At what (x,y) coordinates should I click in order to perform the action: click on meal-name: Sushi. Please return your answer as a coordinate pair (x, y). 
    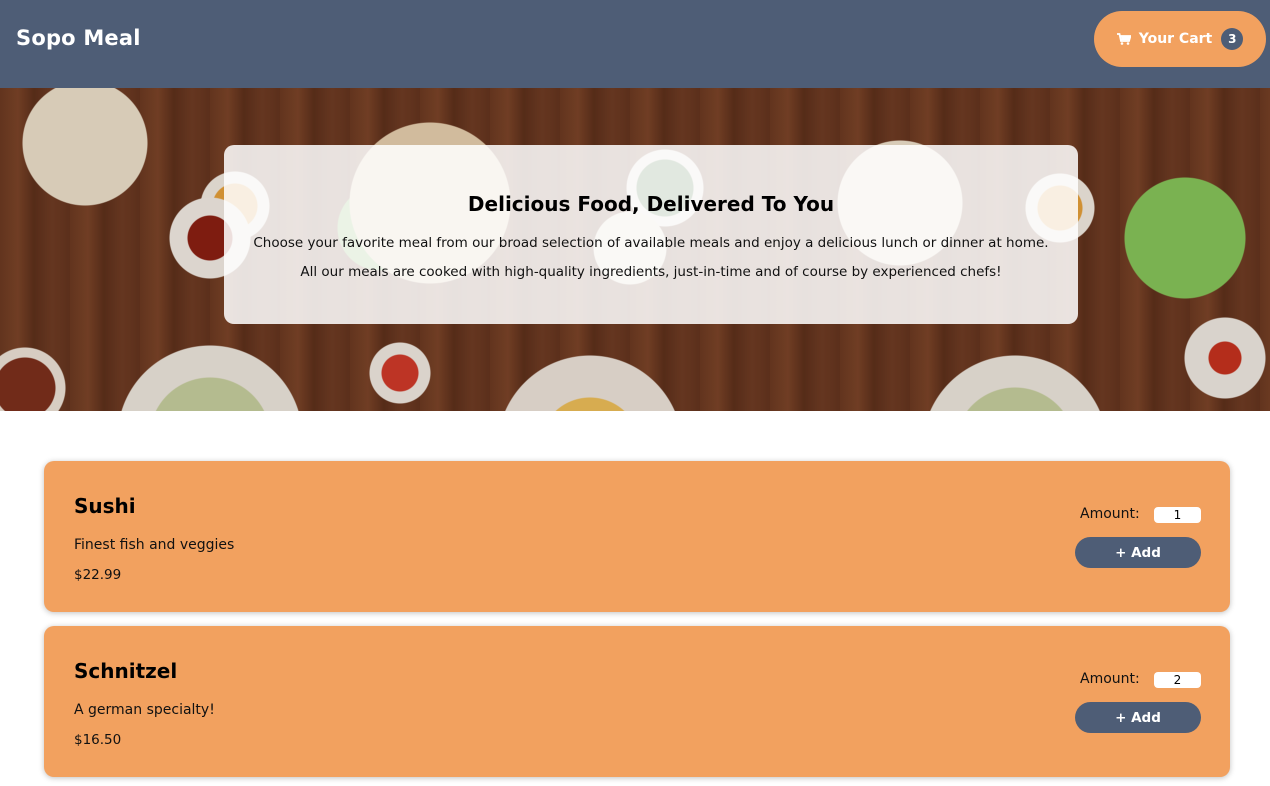
    Looking at the image, I should click on (105, 506).